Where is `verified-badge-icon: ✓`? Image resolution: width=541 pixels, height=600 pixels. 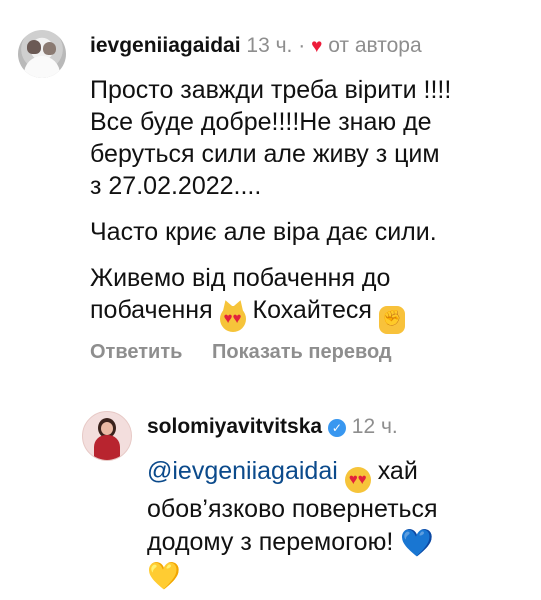
verified-badge-icon: ✓ is located at coordinates (336, 428).